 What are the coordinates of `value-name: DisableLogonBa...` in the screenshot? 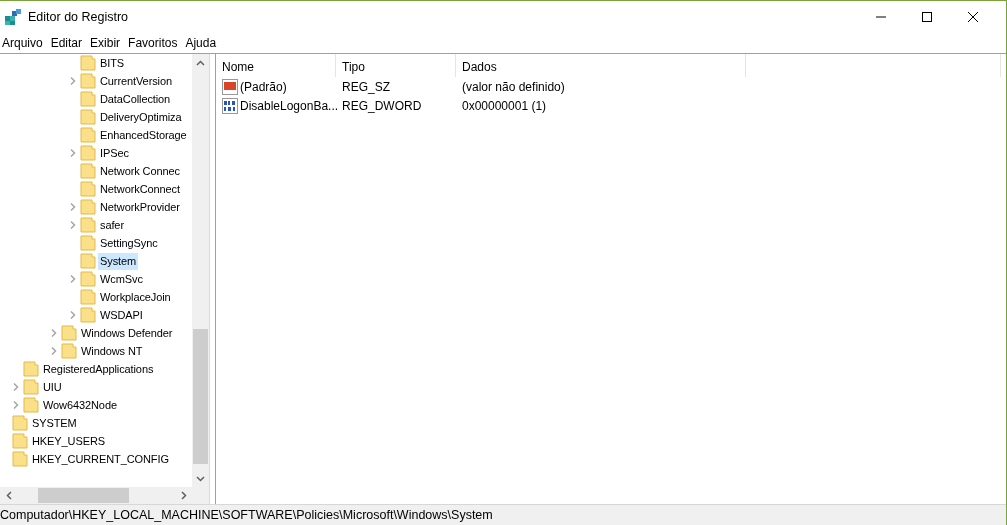 It's located at (288, 105).